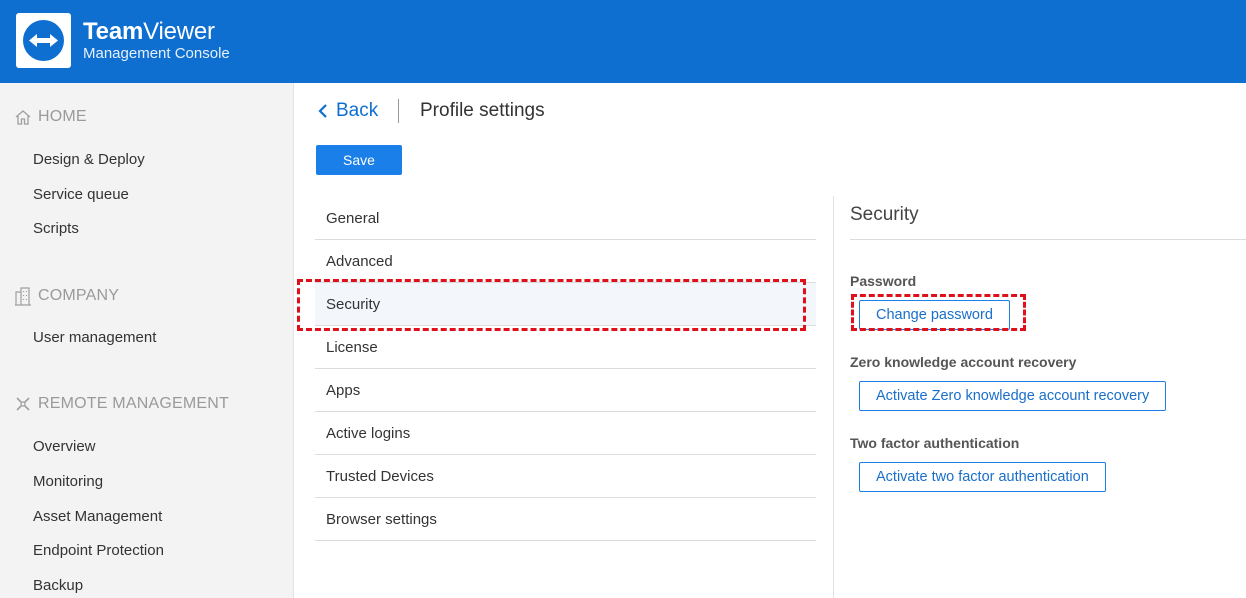 This screenshot has height=598, width=1246. I want to click on page-title: Profile settings, so click(482, 110).